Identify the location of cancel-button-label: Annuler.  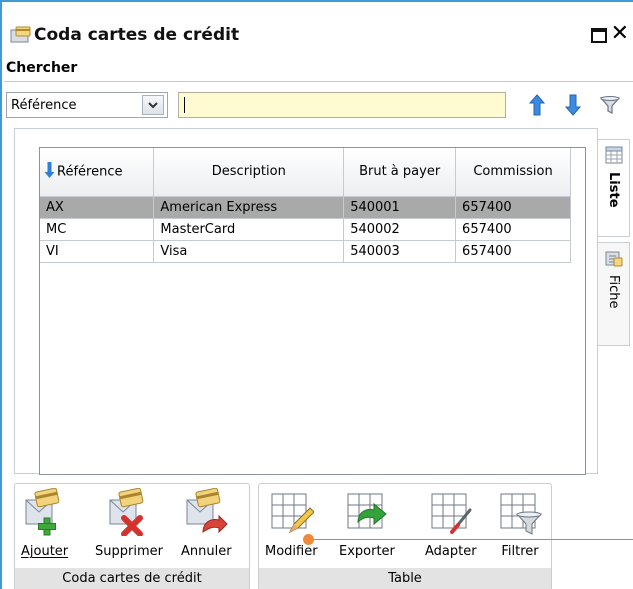
(206, 551).